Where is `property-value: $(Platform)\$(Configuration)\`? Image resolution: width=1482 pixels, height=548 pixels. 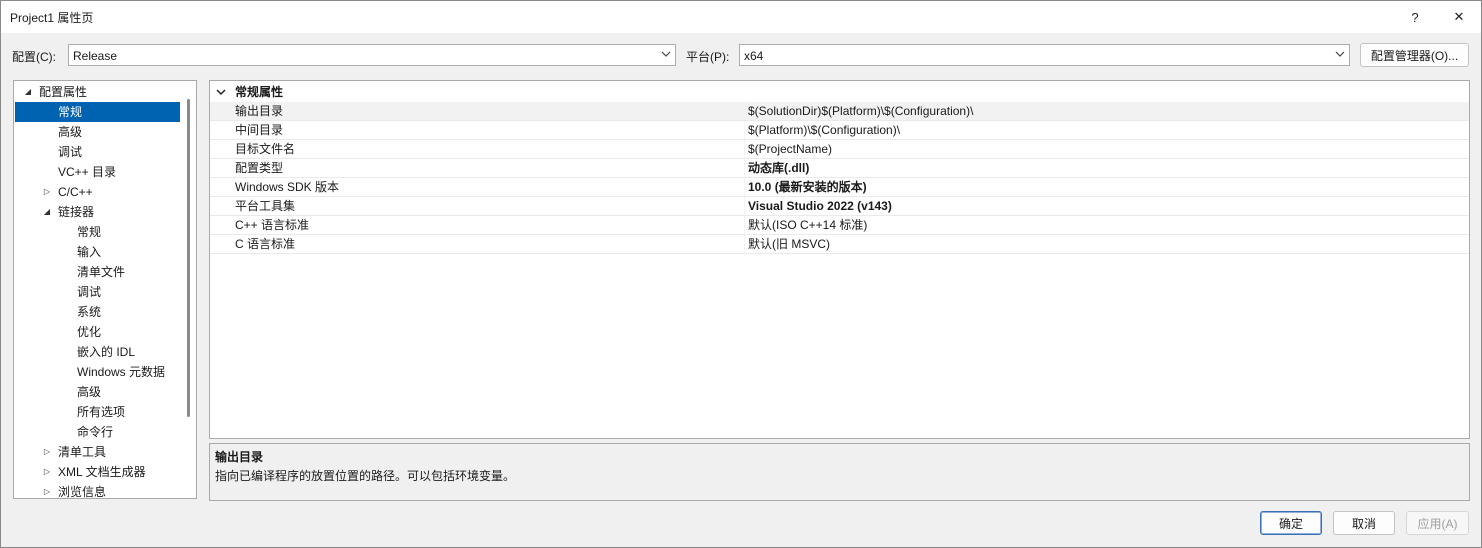 property-value: $(Platform)\$(Configuration)\ is located at coordinates (824, 130).